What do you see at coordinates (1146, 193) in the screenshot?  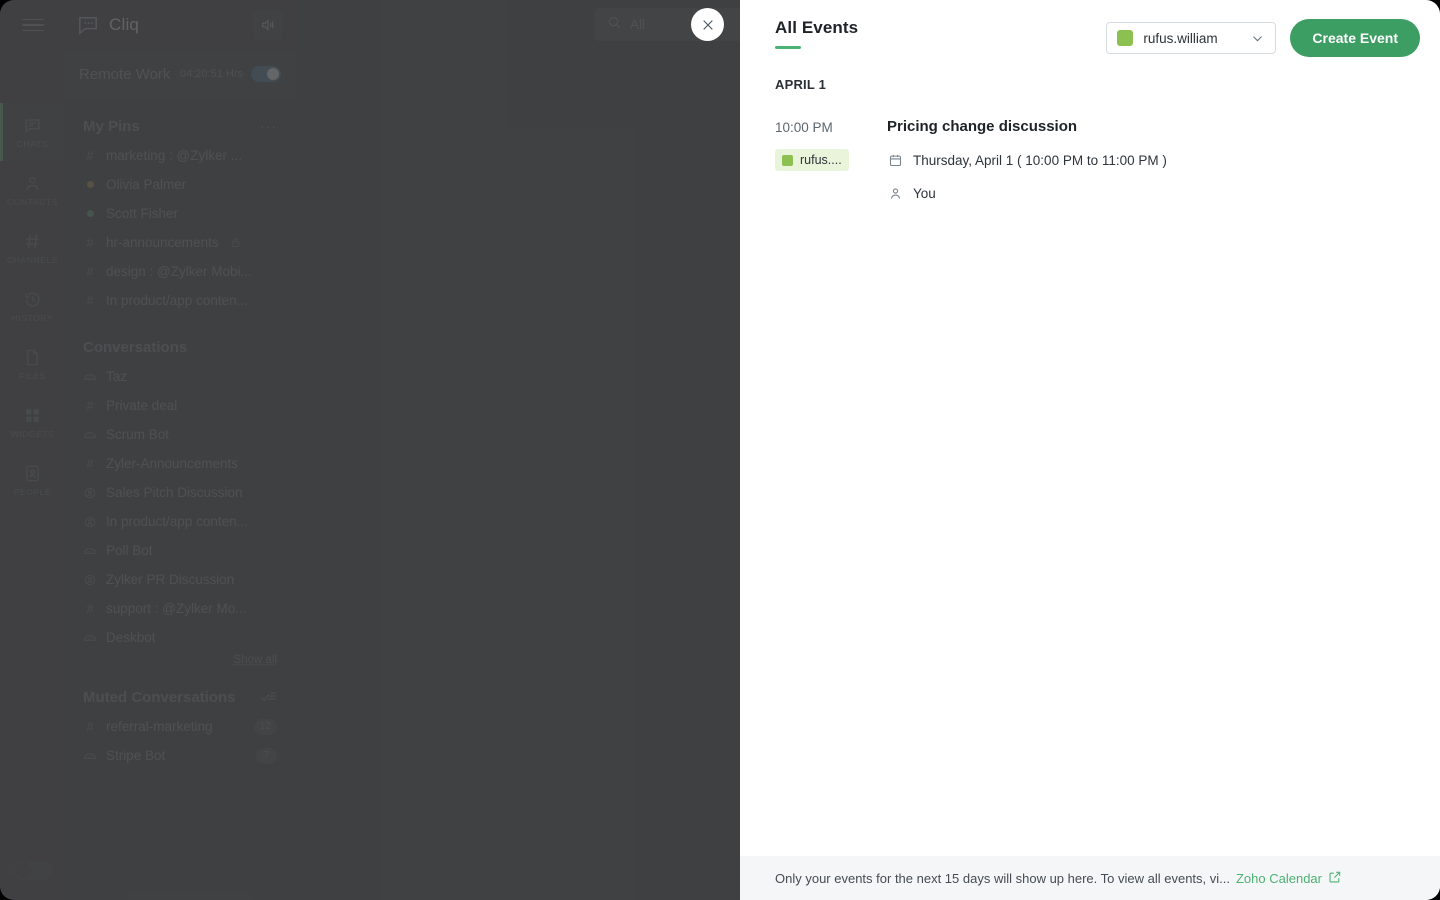 I see `event-attendee-row: You` at bounding box center [1146, 193].